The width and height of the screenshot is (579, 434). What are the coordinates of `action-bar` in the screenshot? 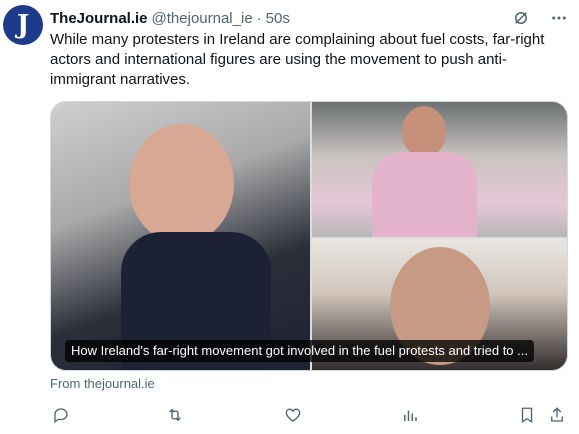 It's located at (310, 415).